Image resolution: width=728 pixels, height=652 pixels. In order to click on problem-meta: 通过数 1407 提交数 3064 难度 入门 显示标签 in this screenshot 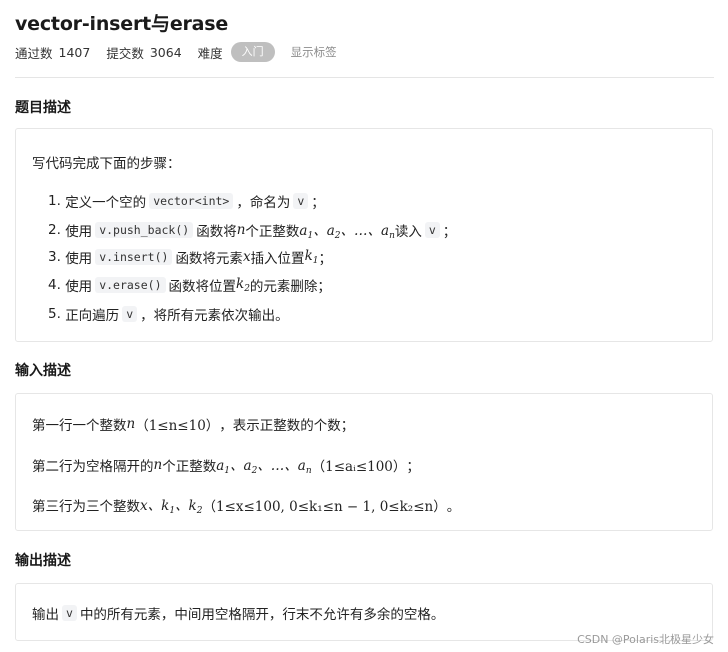, I will do `click(176, 52)`.